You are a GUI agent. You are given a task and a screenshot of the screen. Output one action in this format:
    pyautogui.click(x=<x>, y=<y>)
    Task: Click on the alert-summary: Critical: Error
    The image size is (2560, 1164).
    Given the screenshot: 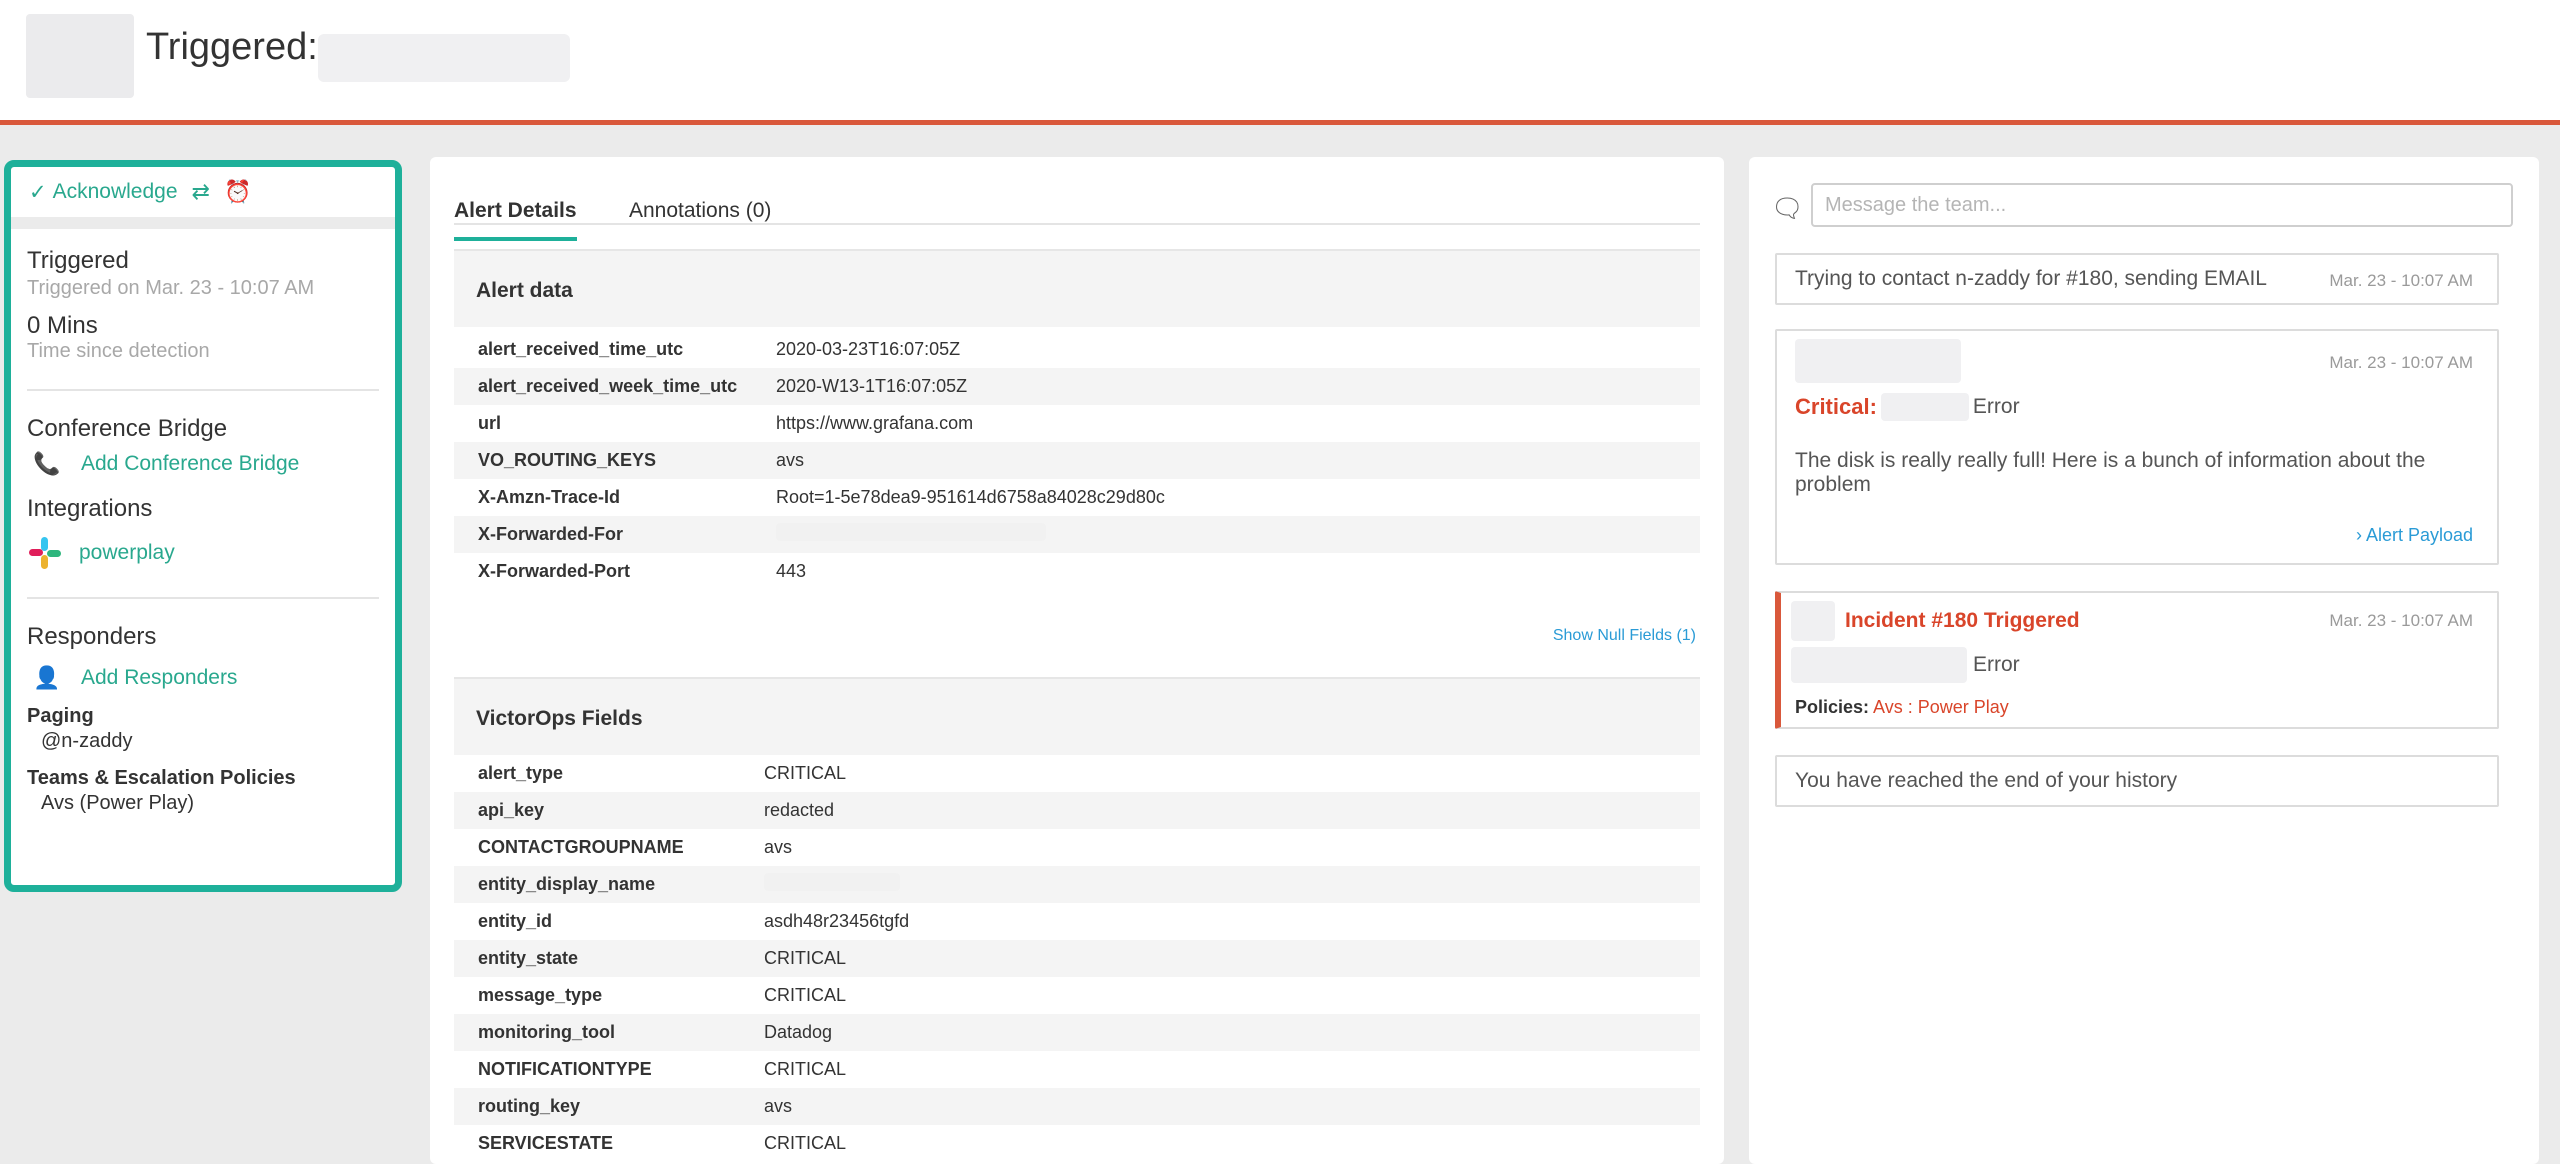 What is the action you would take?
    pyautogui.click(x=1907, y=407)
    